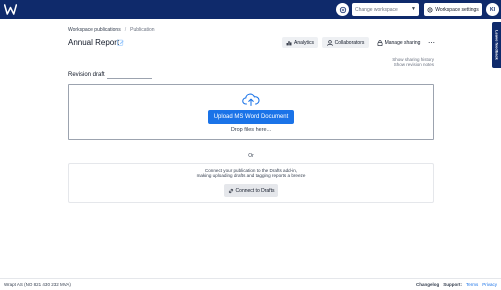 The width and height of the screenshot is (501, 290). What do you see at coordinates (37, 284) in the screenshot?
I see `footer-company: Wrapt AS (NO 821 430 232 MVA)` at bounding box center [37, 284].